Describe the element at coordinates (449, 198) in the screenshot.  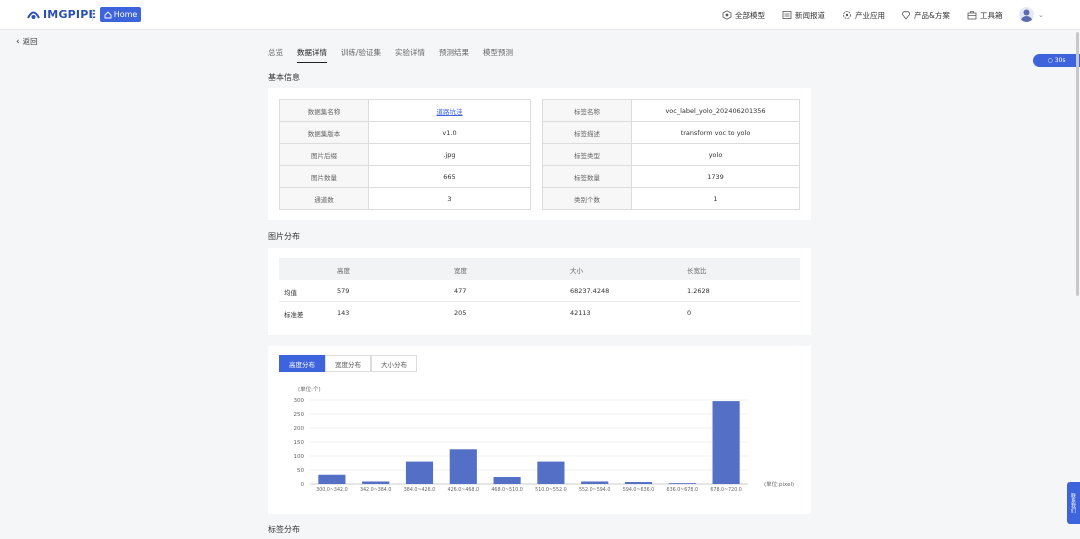
I see `info-value: 3` at that location.